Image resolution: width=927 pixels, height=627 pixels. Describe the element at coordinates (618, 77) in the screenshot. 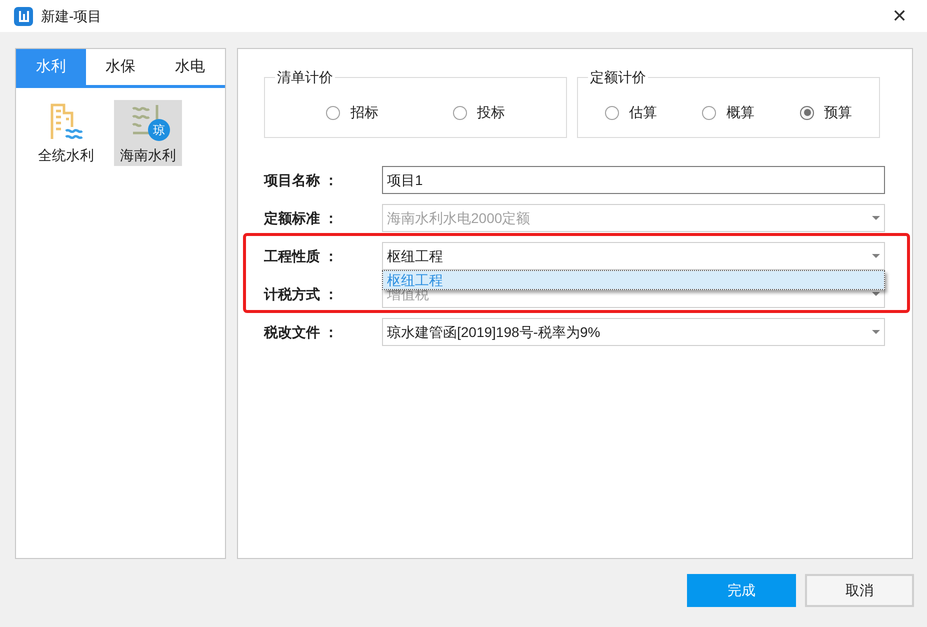

I see `group-title: 定额计价` at that location.